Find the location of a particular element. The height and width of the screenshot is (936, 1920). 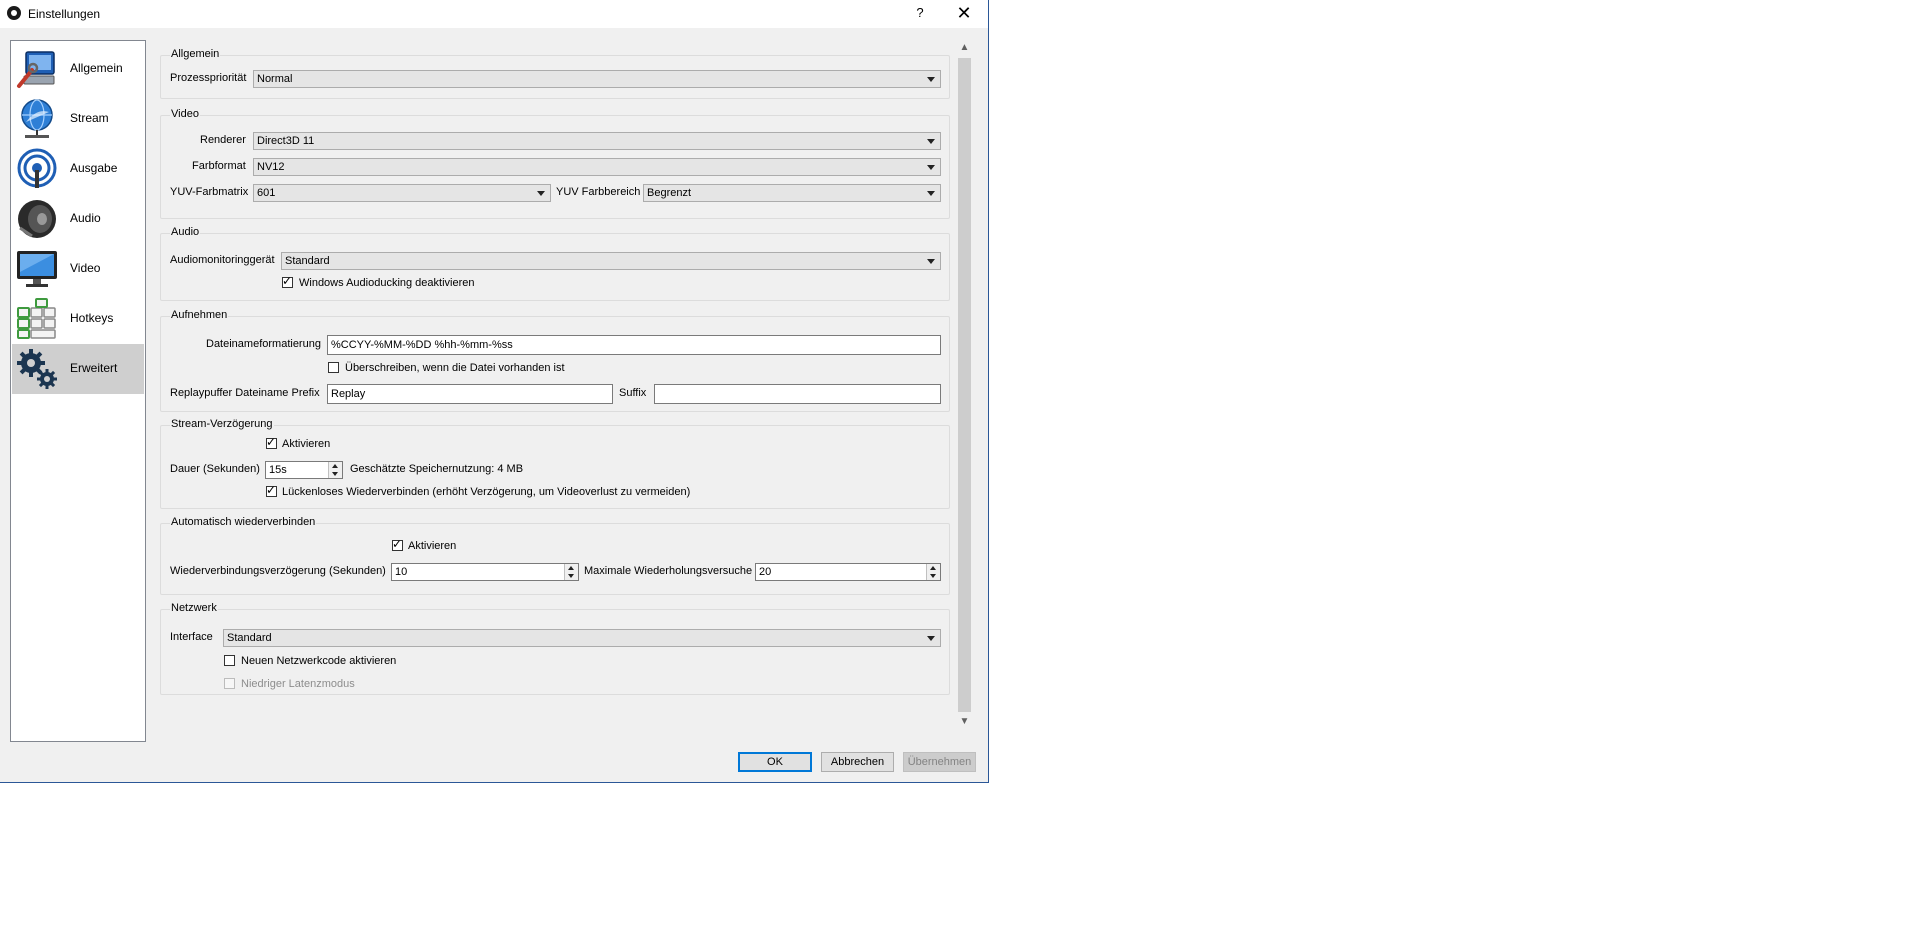

yuv-matrix-label: YUV-Farbmatrix is located at coordinates (209, 192).